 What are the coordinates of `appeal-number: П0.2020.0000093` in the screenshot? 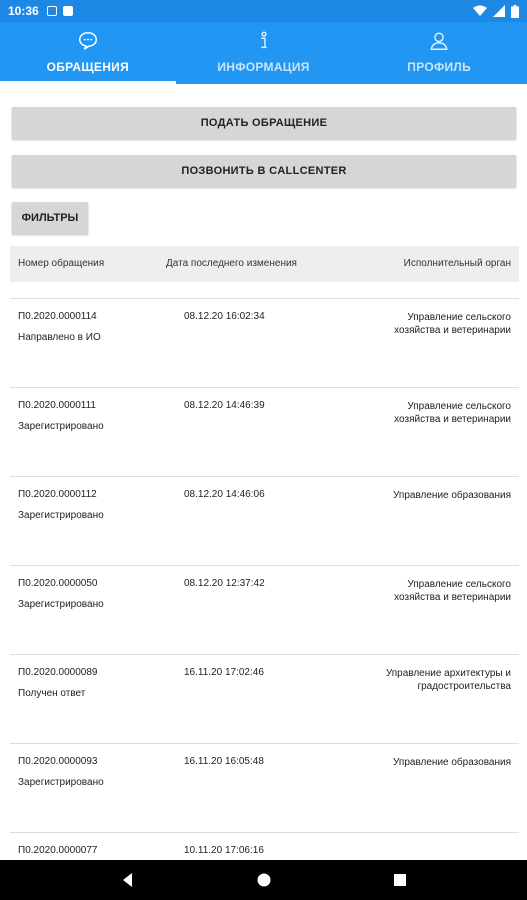 It's located at (58, 761).